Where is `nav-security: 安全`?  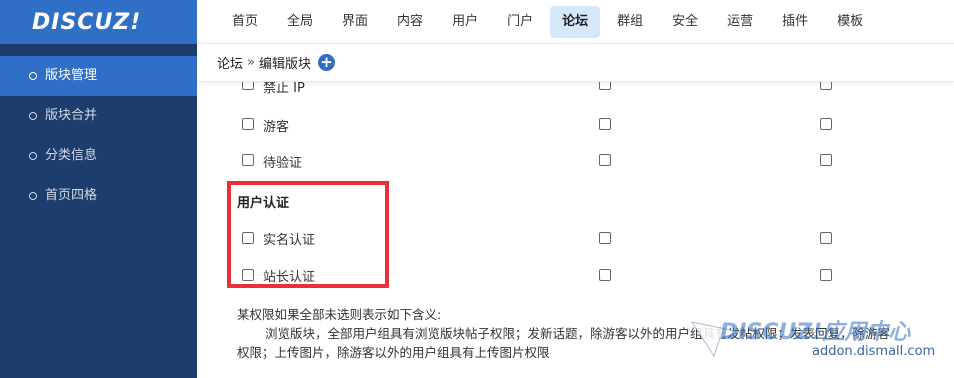 nav-security: 安全 is located at coordinates (685, 22).